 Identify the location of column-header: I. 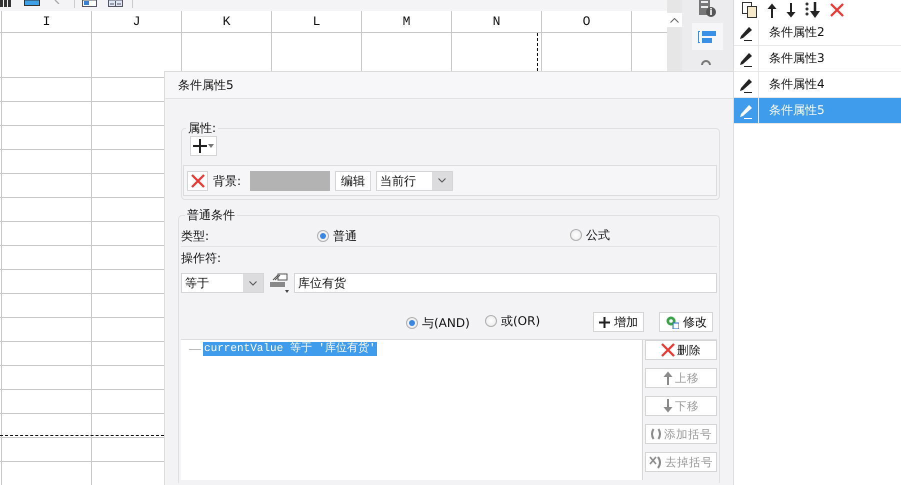
(47, 22).